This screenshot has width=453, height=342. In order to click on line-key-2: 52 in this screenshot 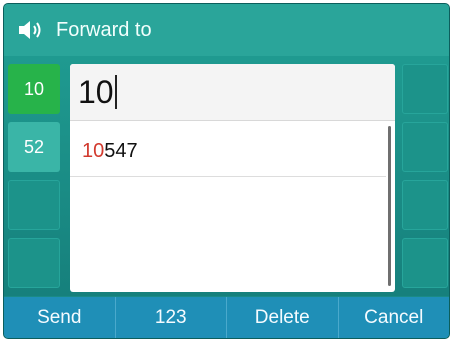, I will do `click(34, 147)`.